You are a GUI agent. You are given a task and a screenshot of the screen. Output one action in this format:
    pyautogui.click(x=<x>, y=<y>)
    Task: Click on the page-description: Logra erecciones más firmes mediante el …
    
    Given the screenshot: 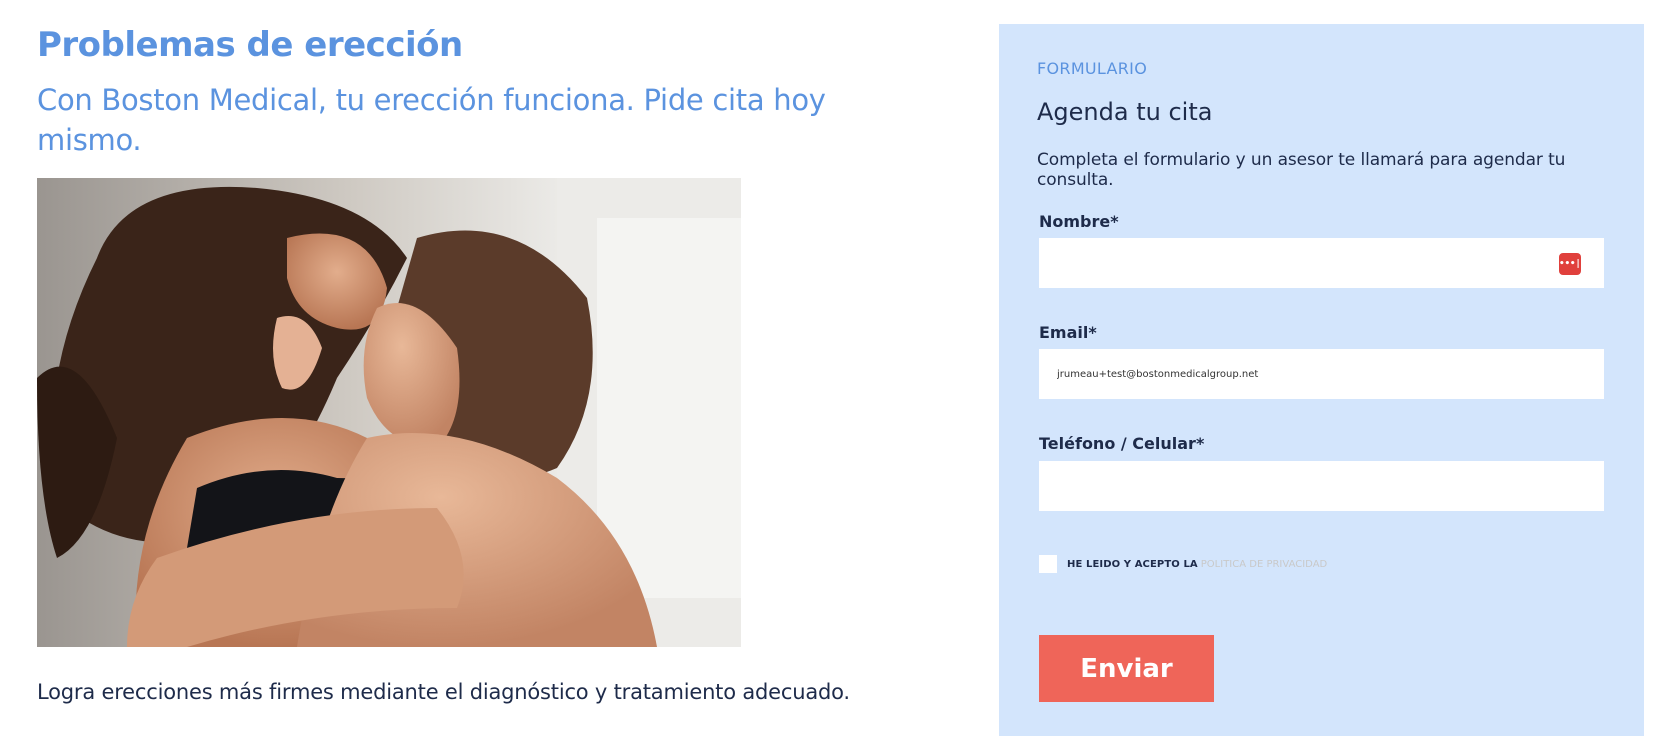 What is the action you would take?
    pyautogui.click(x=443, y=692)
    